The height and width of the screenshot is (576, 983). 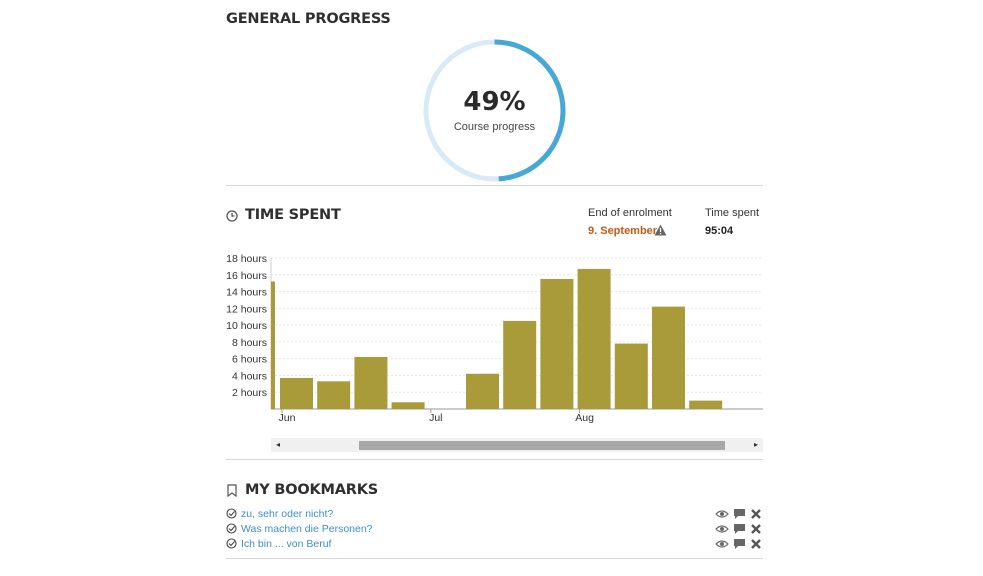 What do you see at coordinates (584, 418) in the screenshot?
I see `x-tick-label: Aug` at bounding box center [584, 418].